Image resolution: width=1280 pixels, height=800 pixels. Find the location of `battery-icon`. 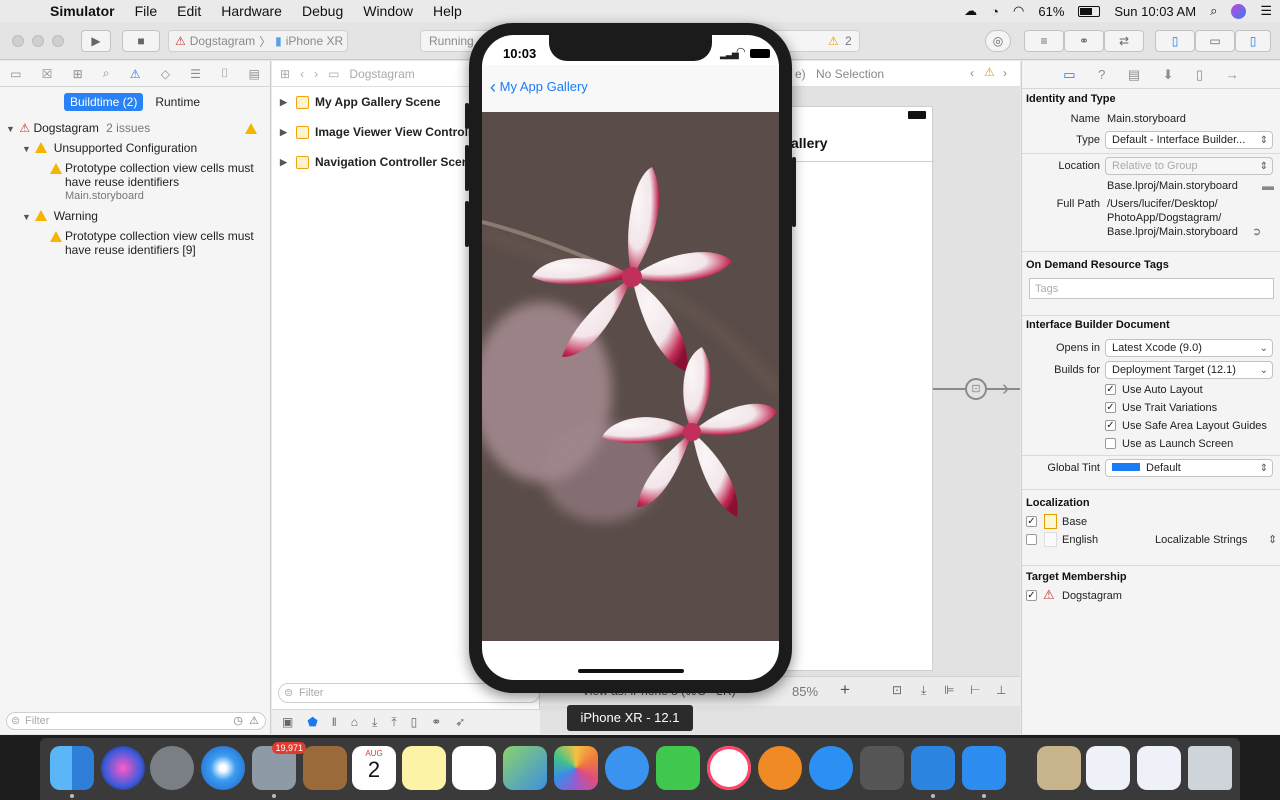

battery-icon is located at coordinates (1089, 11).